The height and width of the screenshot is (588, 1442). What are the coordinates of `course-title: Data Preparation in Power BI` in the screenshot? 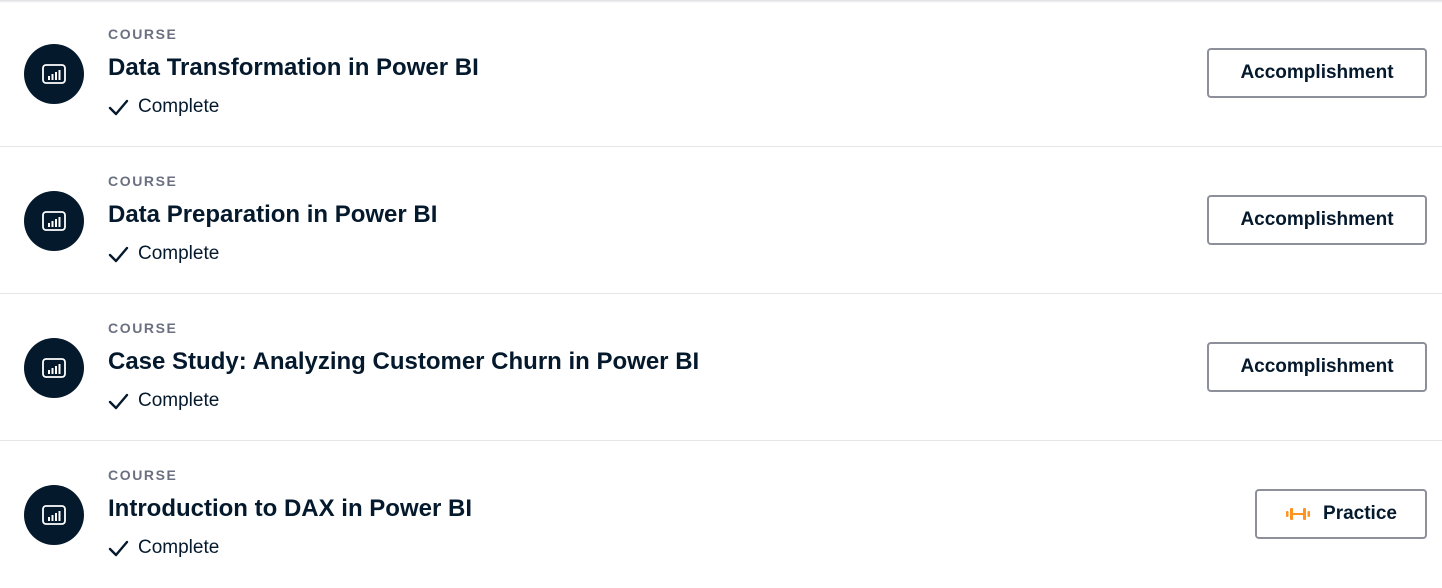 It's located at (272, 215).